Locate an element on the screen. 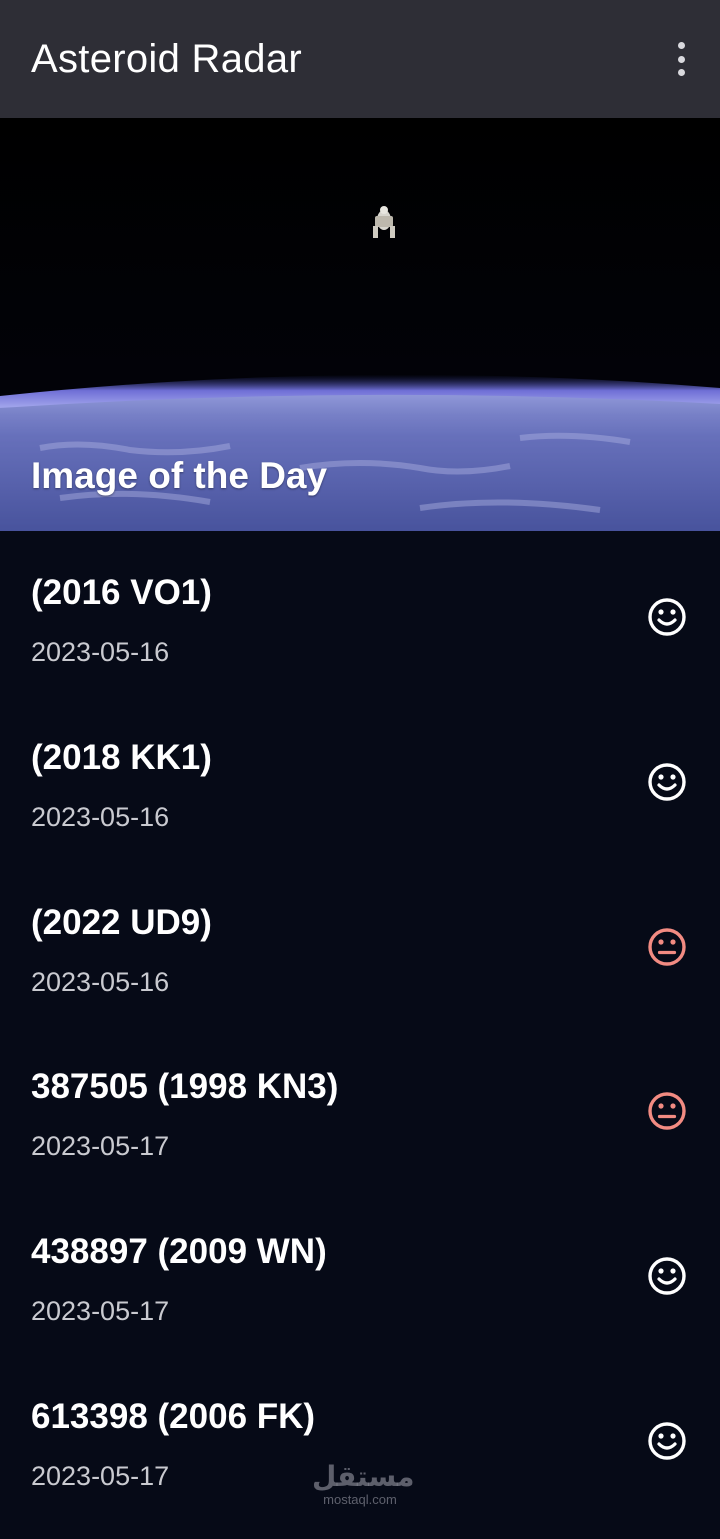  hero-caption: Image of the Day is located at coordinates (179, 475).